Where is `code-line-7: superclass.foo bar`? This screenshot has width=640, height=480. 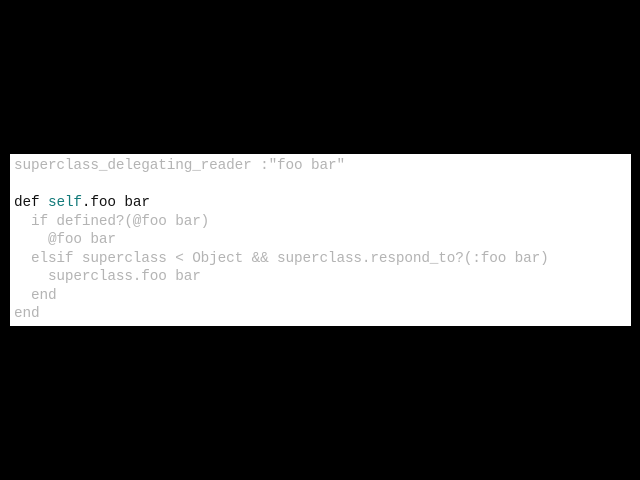
code-line-7: superclass.foo bar is located at coordinates (107, 277).